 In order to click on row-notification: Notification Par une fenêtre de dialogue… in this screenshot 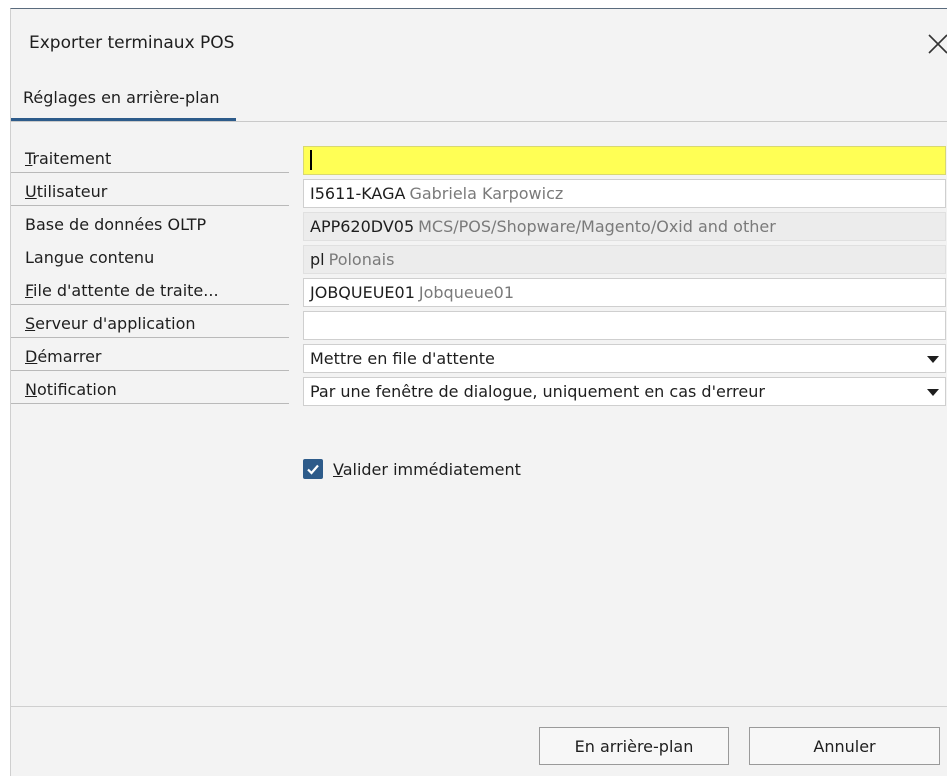, I will do `click(479, 390)`.